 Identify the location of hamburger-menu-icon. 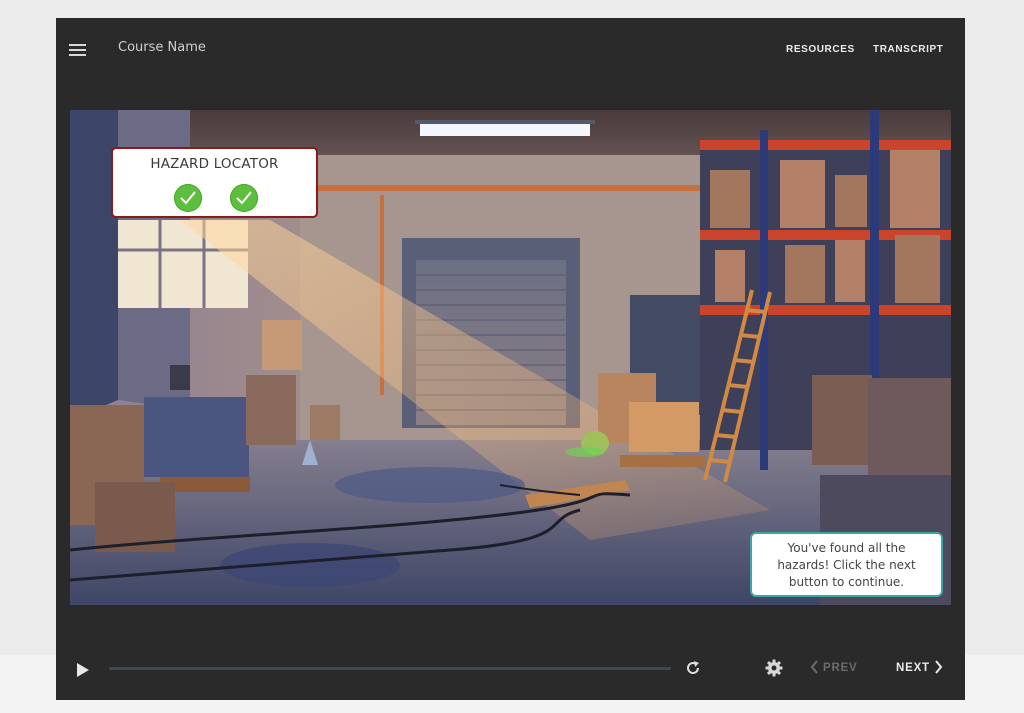
(77, 50).